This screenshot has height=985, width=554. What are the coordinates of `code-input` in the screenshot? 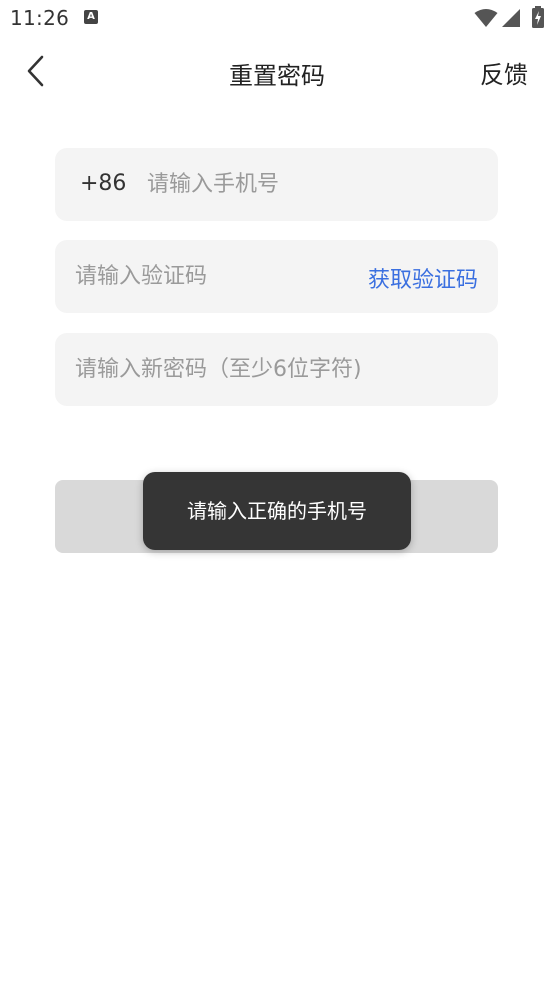 It's located at (210, 276).